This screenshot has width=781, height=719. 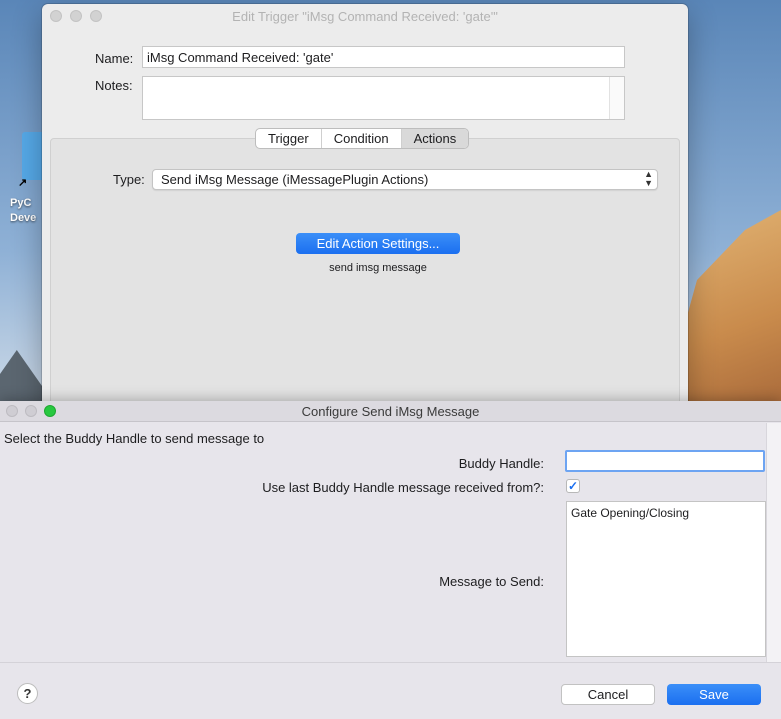 I want to click on tab-bar: Trigger Condition Actions, so click(x=362, y=138).